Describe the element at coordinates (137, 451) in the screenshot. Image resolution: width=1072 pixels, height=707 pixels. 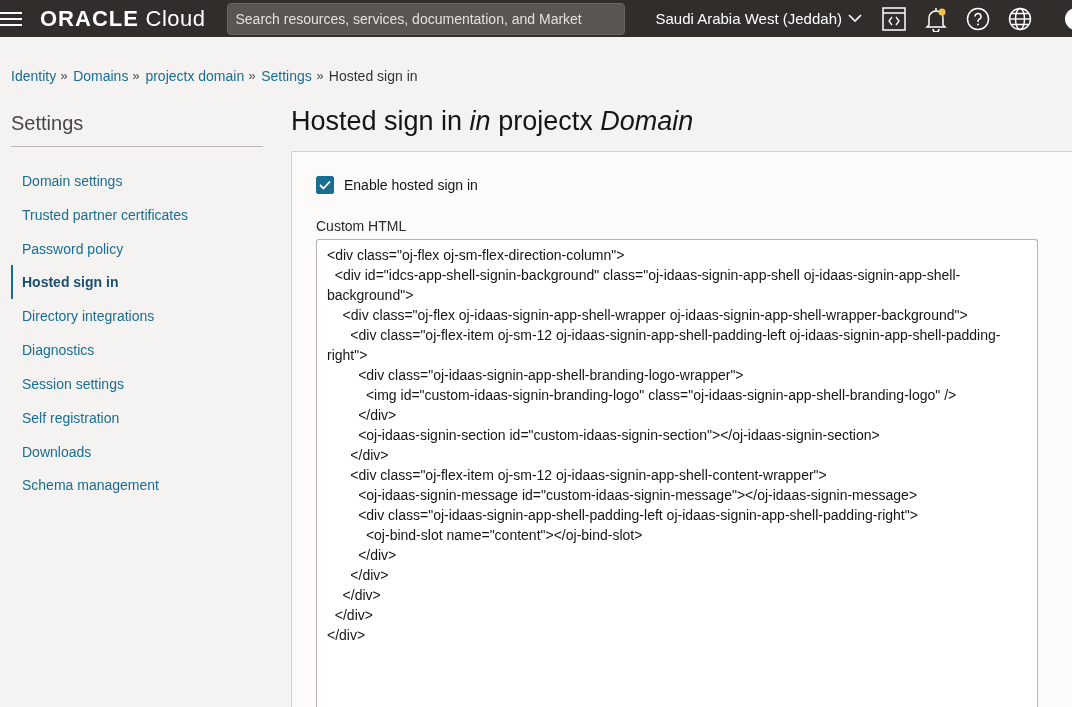
I see `sidebar-item: Downloads` at that location.